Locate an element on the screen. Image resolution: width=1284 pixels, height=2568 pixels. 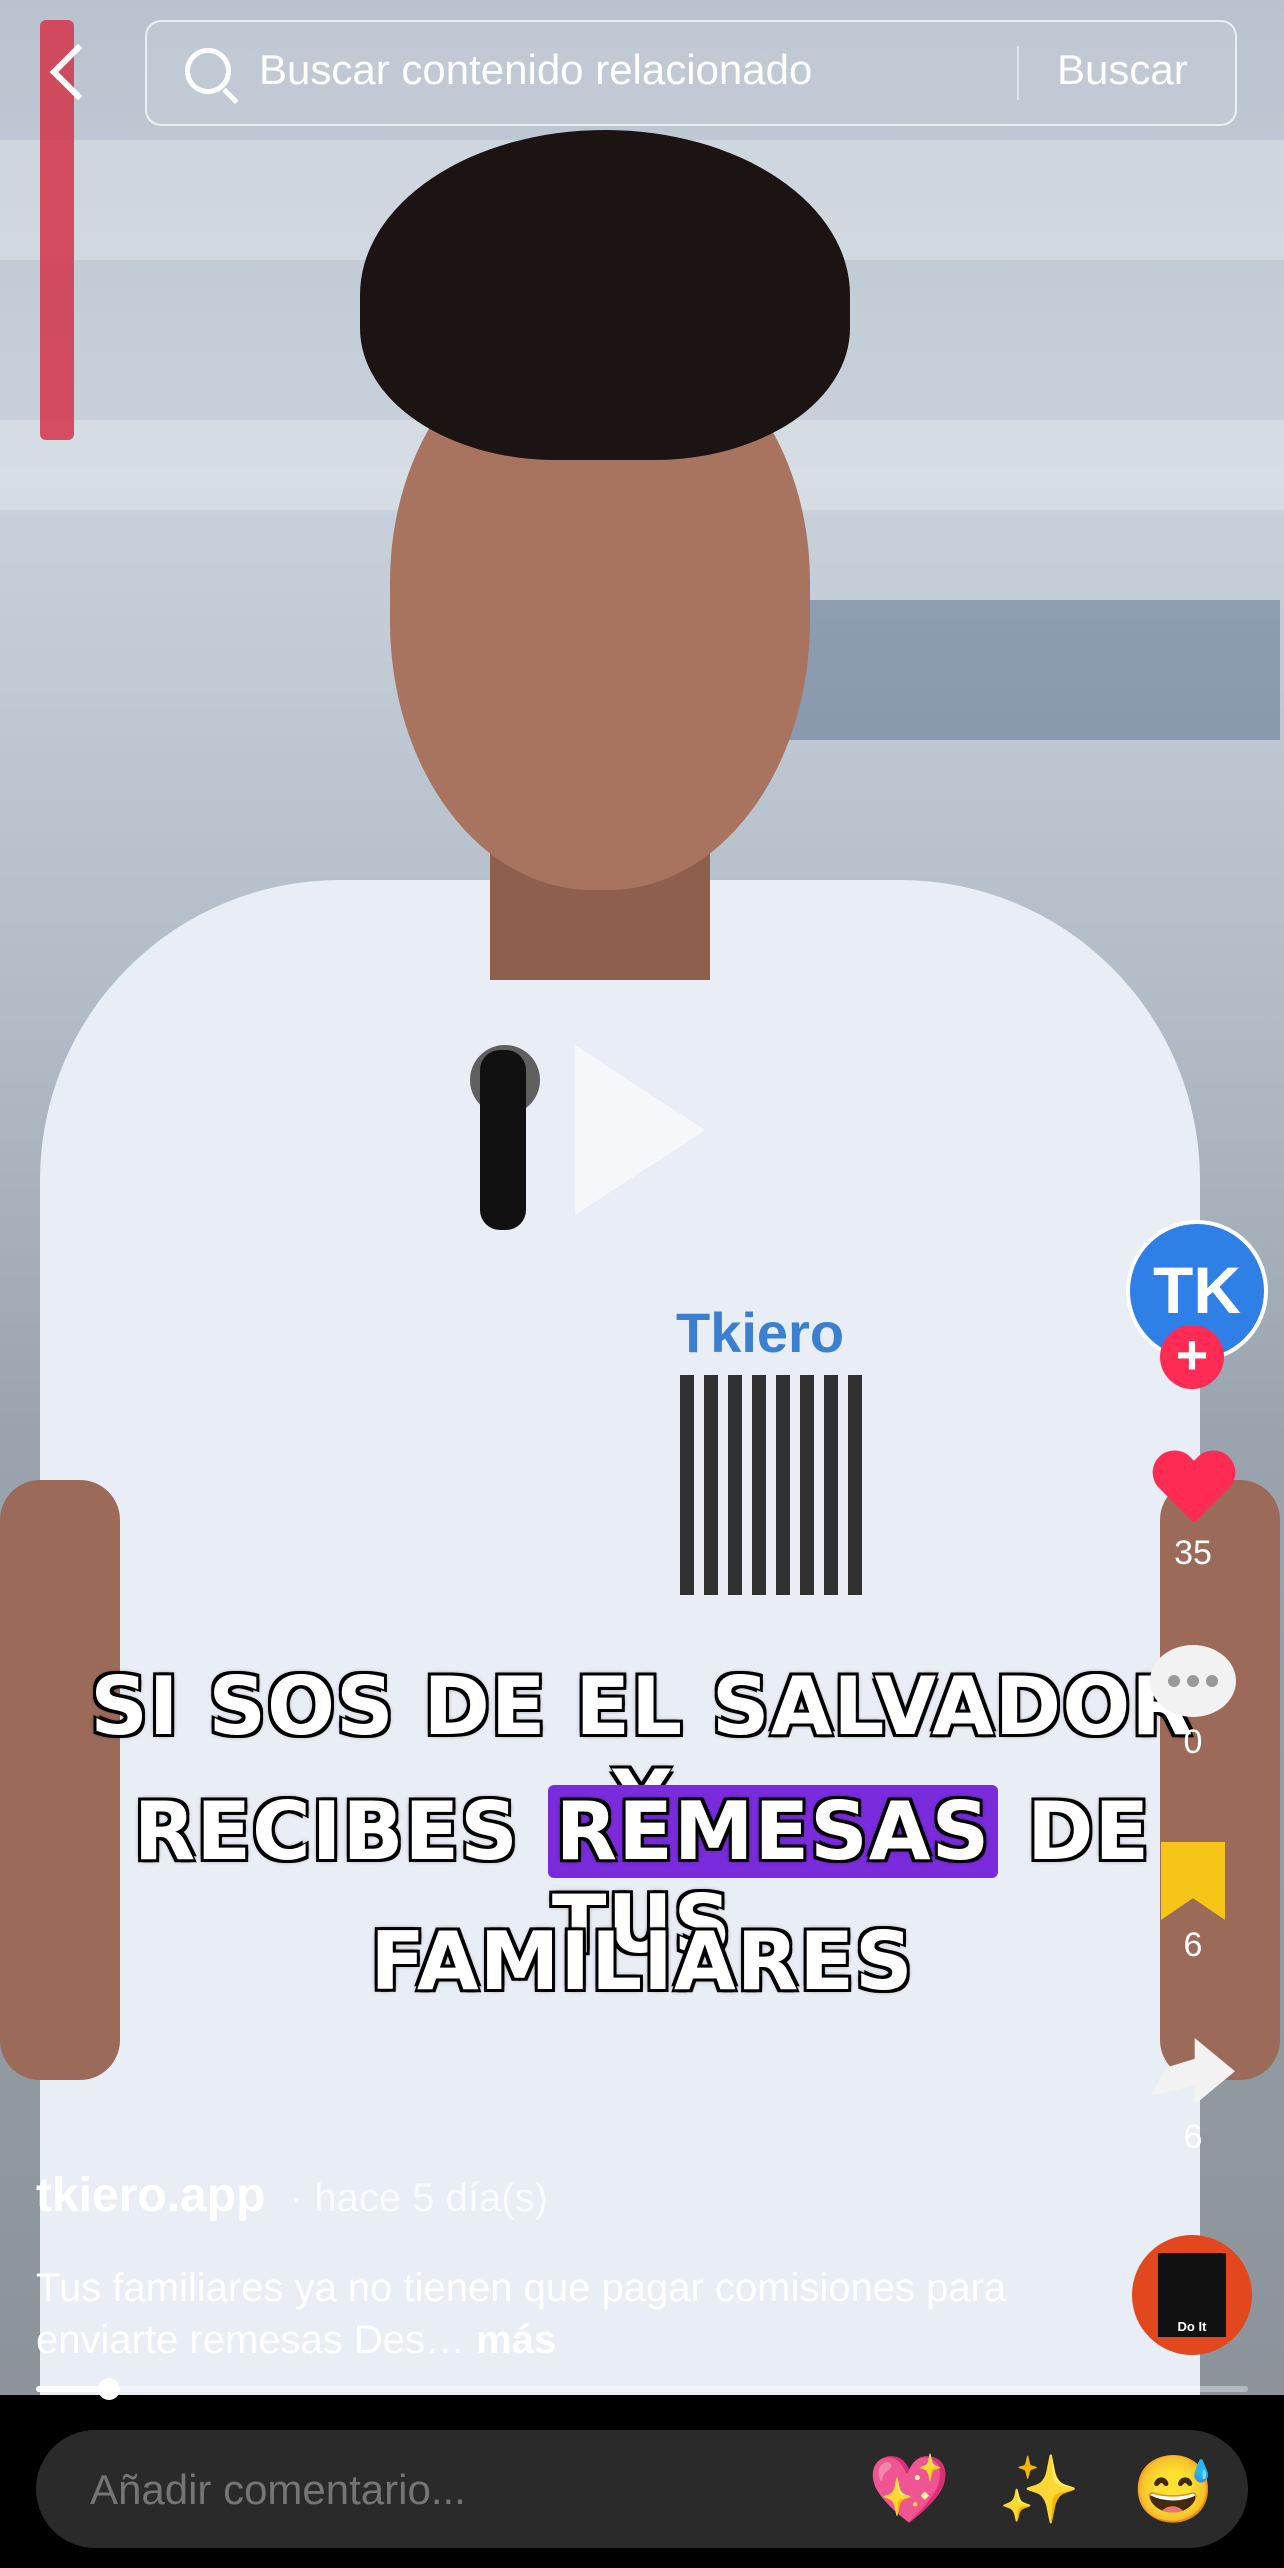
follow-button: + is located at coordinates (1192, 1357).